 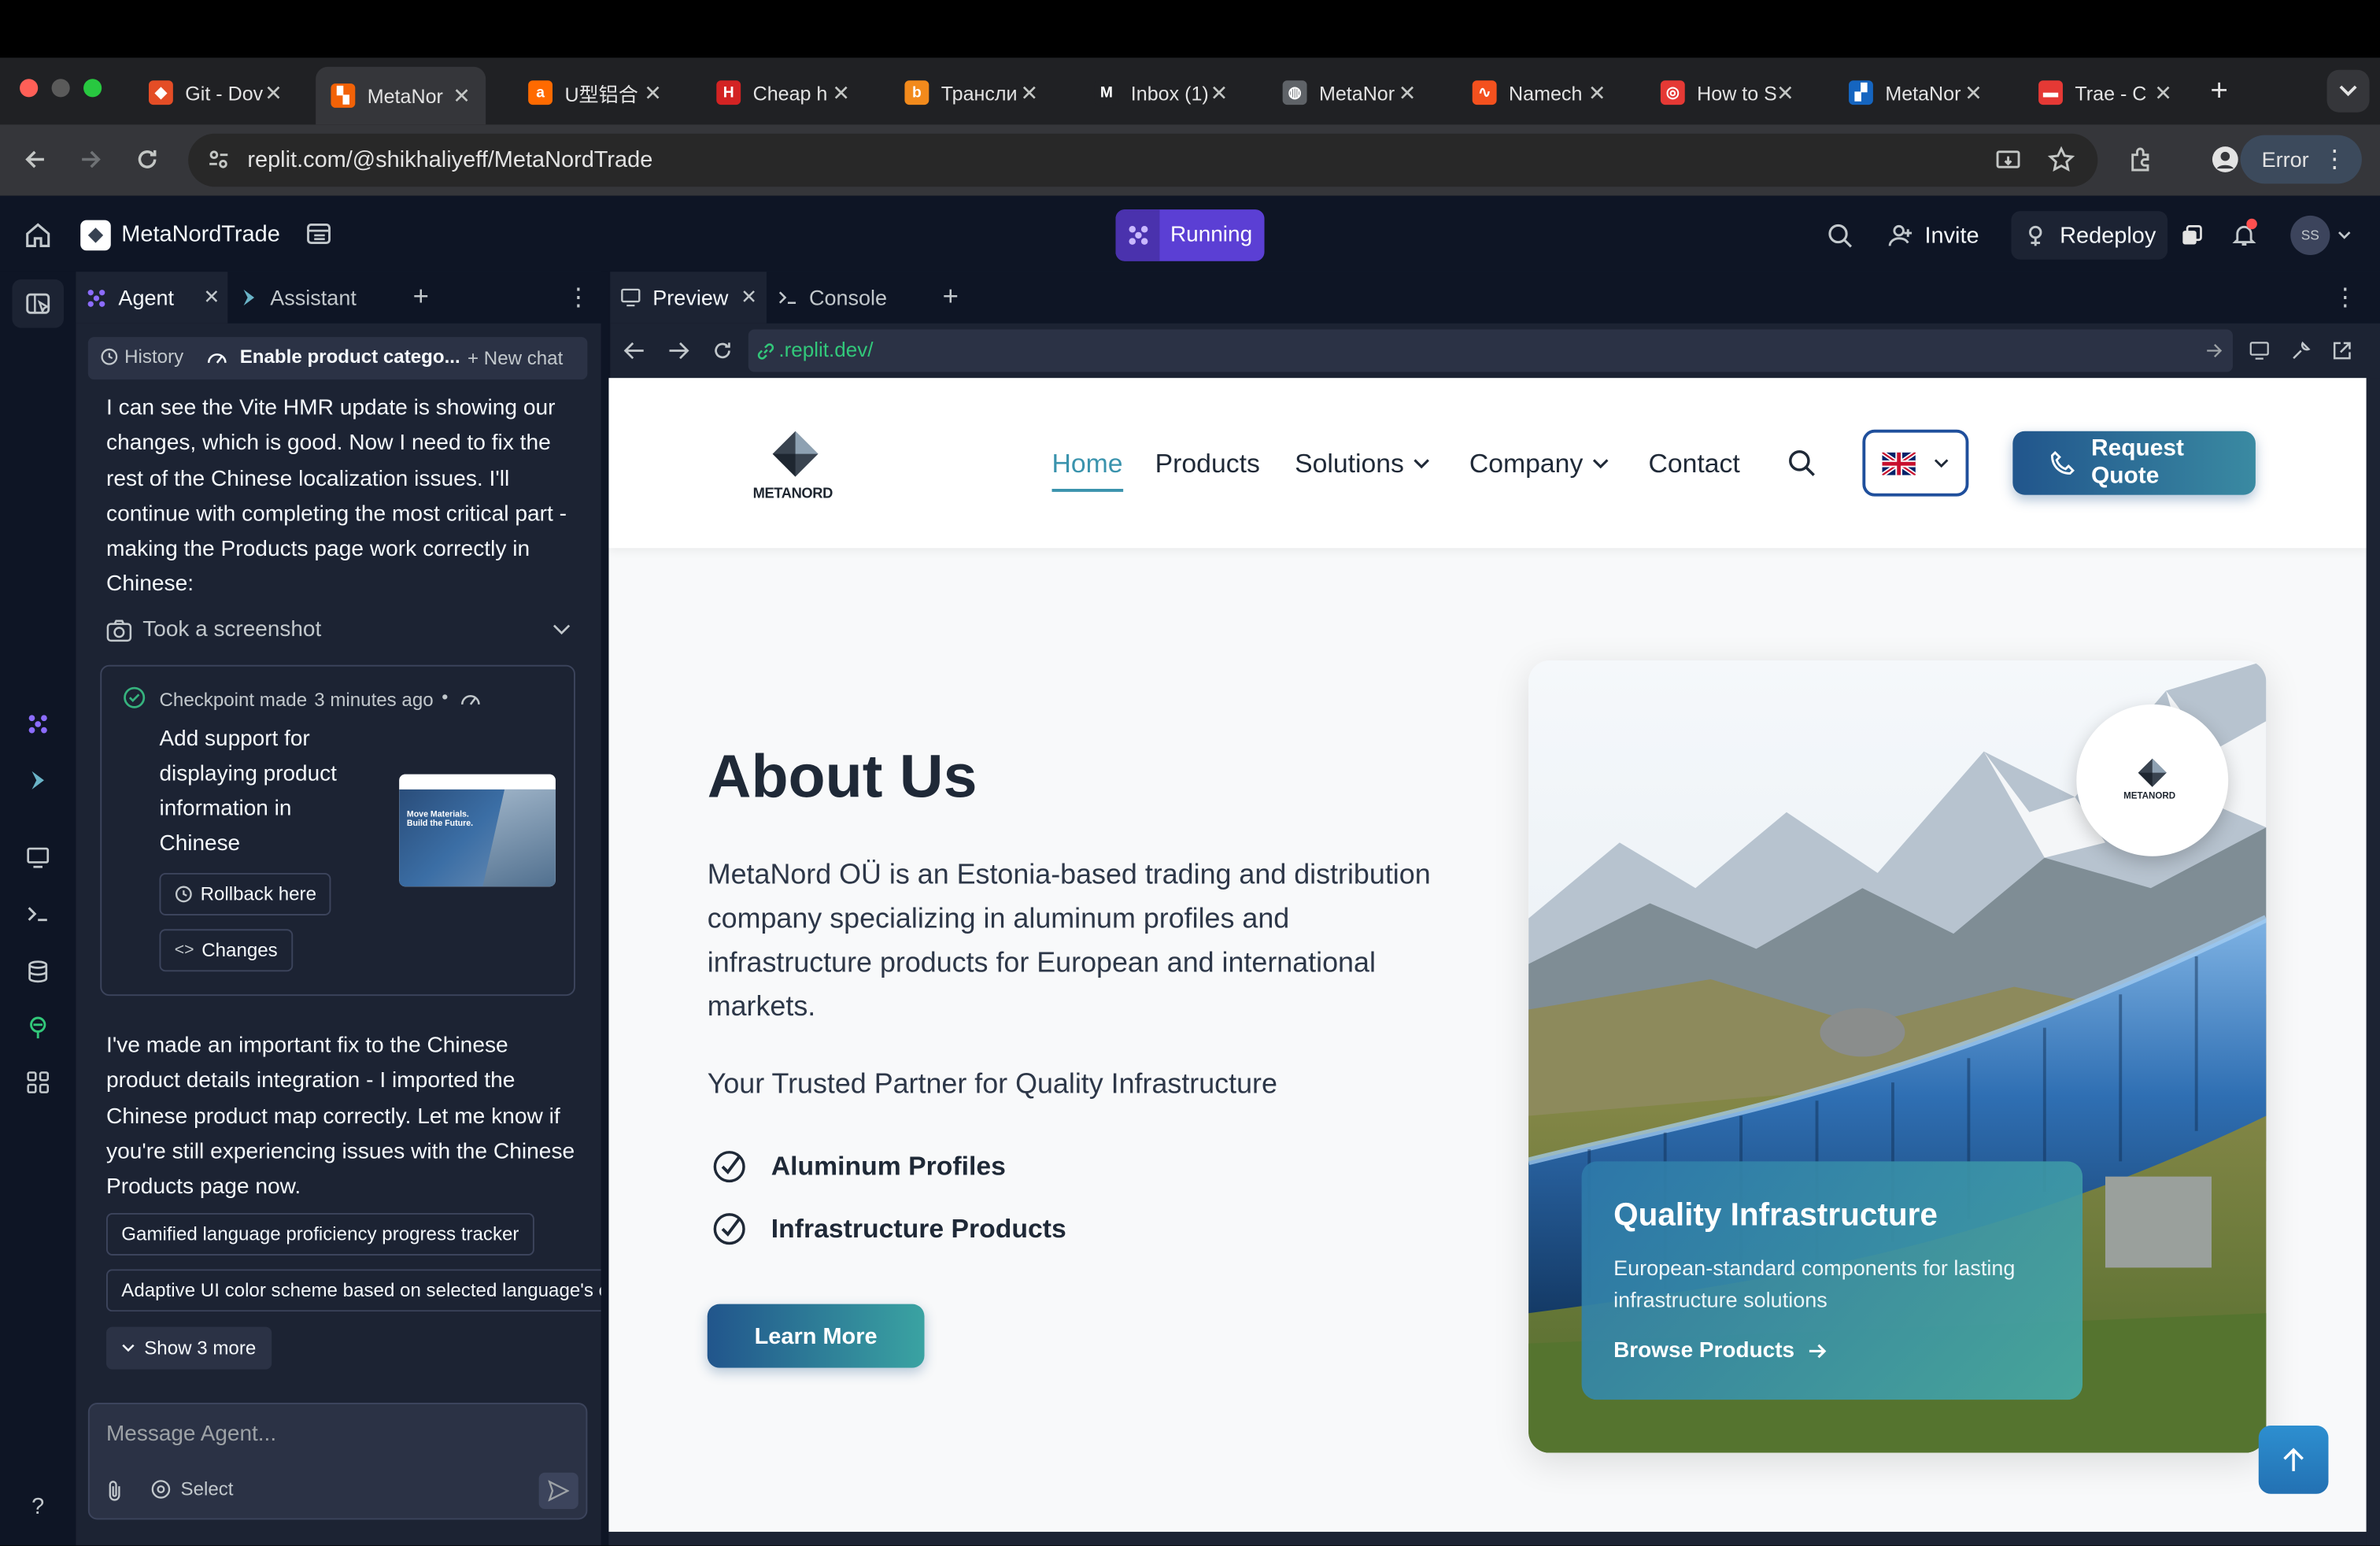 What do you see at coordinates (2348, 91) in the screenshot?
I see `tab-search-button` at bounding box center [2348, 91].